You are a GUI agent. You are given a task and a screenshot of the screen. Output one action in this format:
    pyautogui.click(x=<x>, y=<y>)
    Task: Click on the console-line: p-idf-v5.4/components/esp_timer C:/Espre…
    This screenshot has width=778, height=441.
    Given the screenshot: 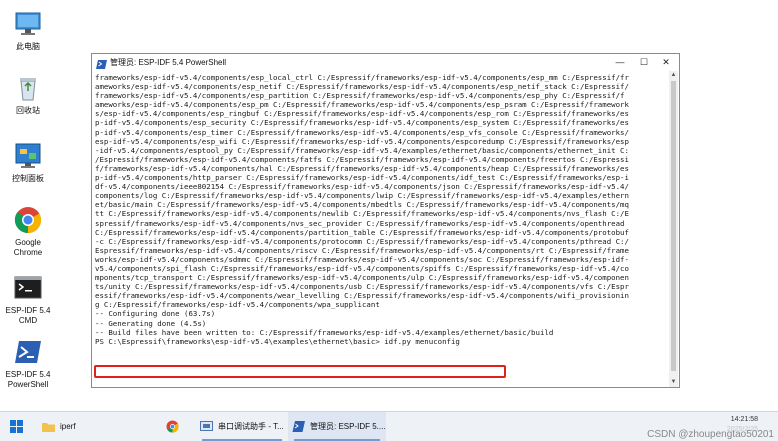 What is the action you would take?
    pyautogui.click(x=362, y=132)
    